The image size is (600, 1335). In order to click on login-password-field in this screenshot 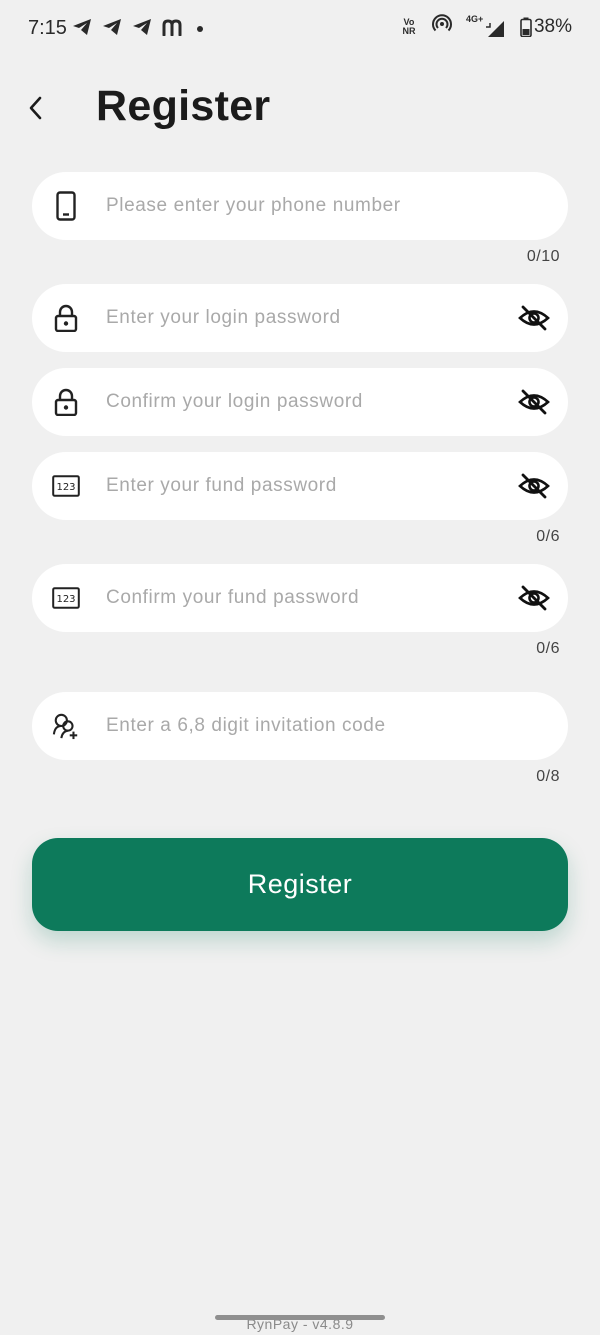, I will do `click(300, 318)`.